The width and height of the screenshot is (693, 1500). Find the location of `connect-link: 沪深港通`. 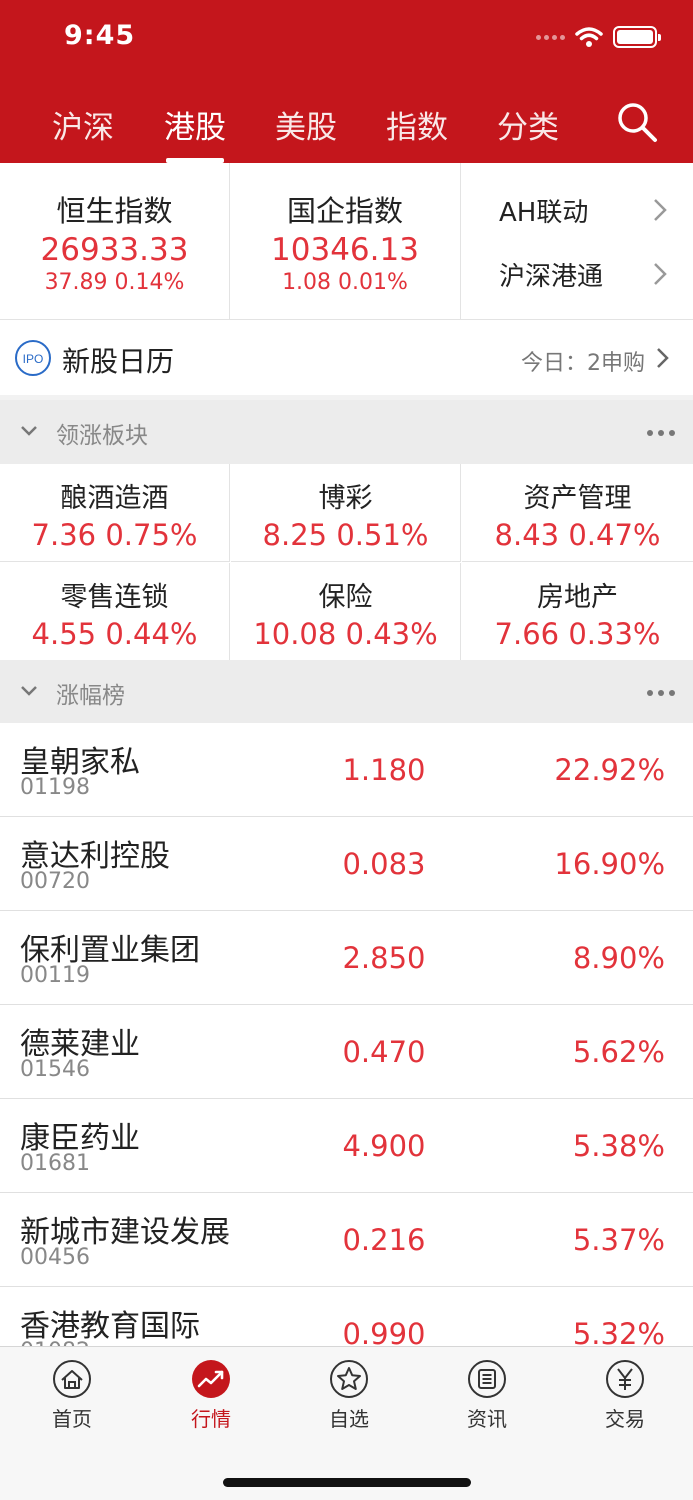

connect-link: 沪深港通 is located at coordinates (577, 274).